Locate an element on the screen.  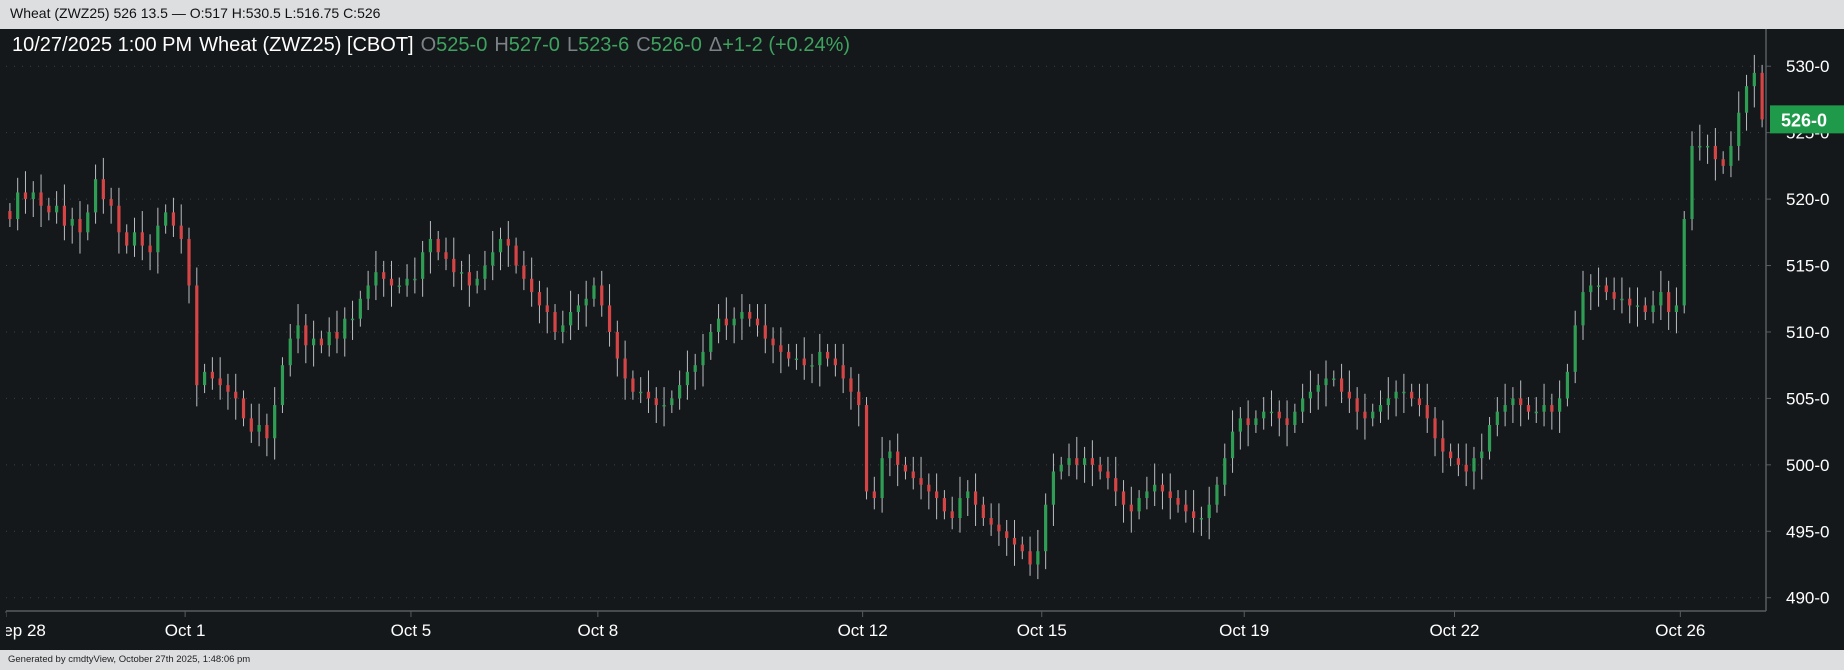
legend-low-value: 523-6 is located at coordinates (604, 45).